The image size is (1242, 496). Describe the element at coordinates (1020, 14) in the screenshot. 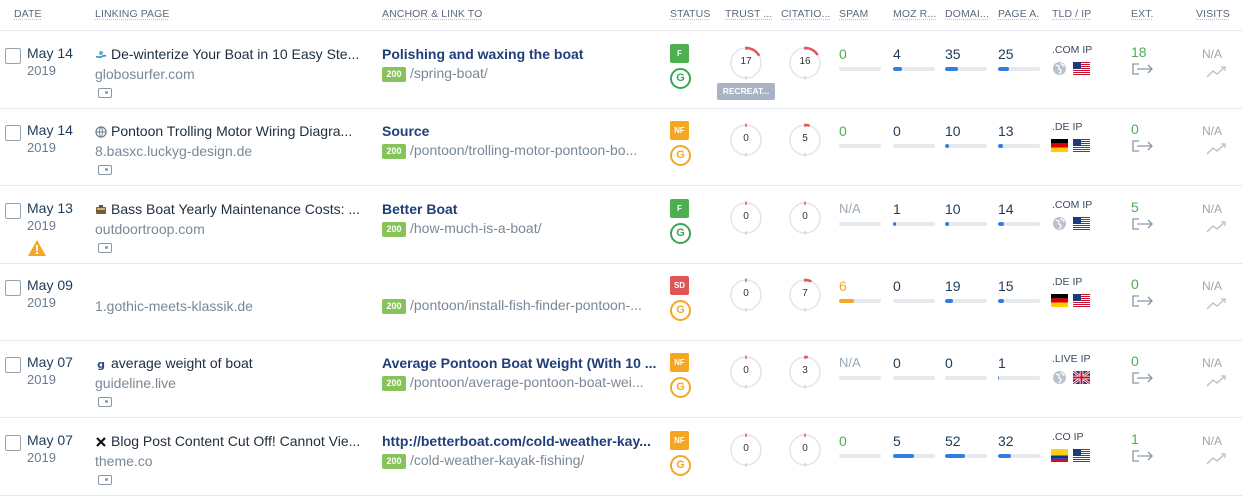

I see `col-page: PAGE A.` at that location.